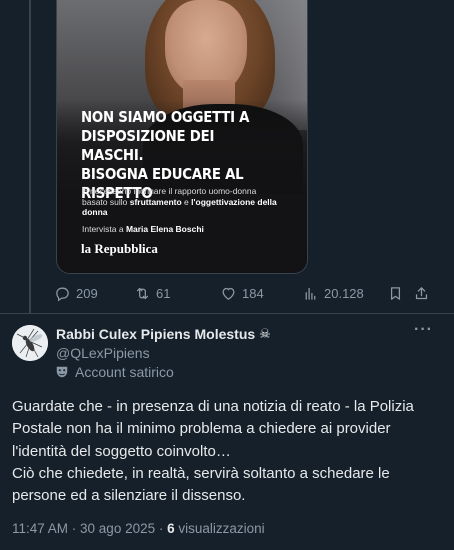 This screenshot has width=454, height=550. I want to click on tweet-views-count: 6, so click(171, 528).